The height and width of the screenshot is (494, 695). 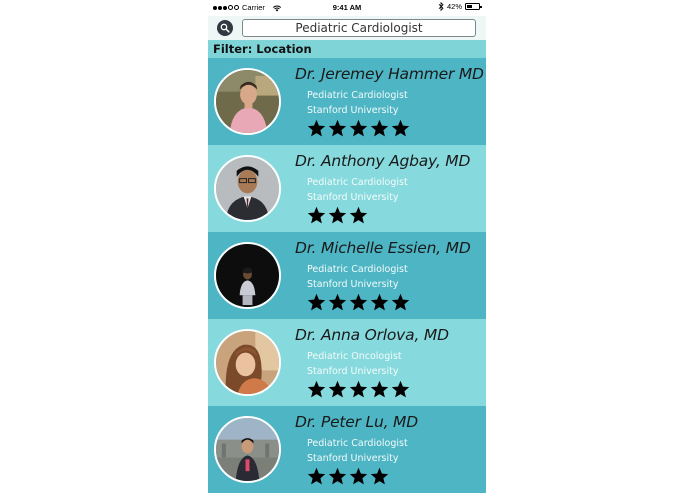 What do you see at coordinates (383, 161) in the screenshot?
I see `doctor-name: Dr. Anthony Agbay, MD` at bounding box center [383, 161].